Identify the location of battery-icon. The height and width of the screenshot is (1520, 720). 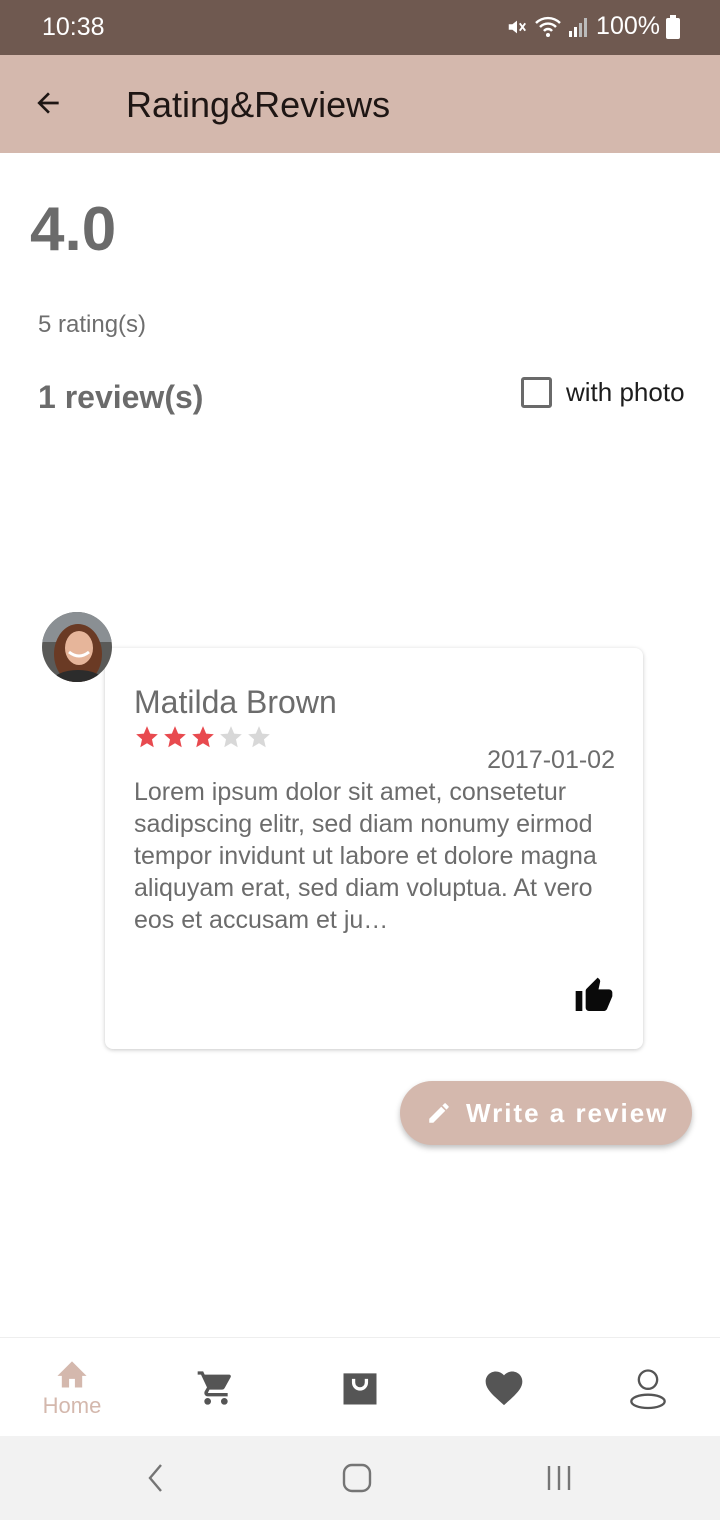
(673, 26).